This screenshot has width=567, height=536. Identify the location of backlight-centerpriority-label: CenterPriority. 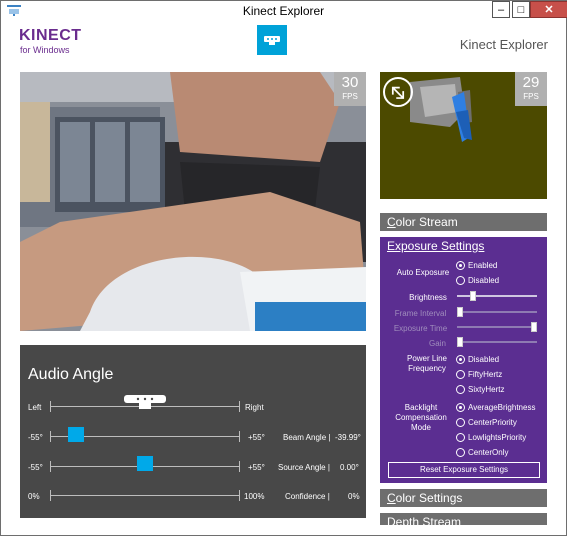
(492, 422).